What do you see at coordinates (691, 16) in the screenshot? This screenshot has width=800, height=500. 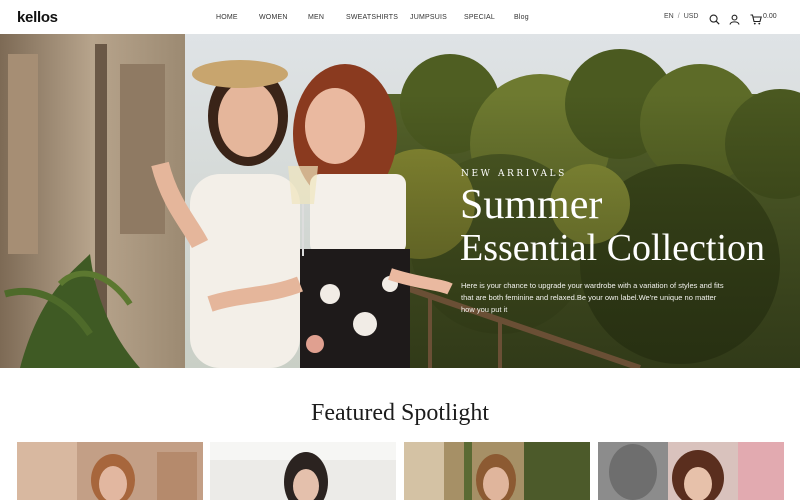 I see `currency-selector: USD` at bounding box center [691, 16].